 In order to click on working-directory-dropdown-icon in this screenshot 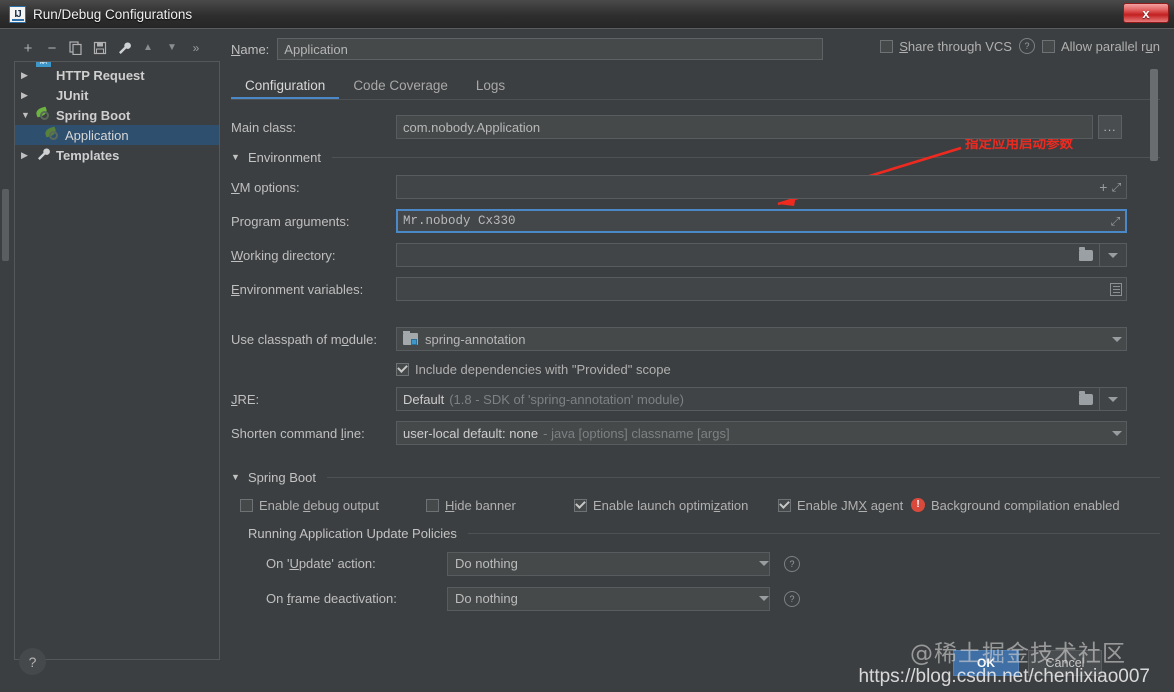, I will do `click(1112, 255)`.